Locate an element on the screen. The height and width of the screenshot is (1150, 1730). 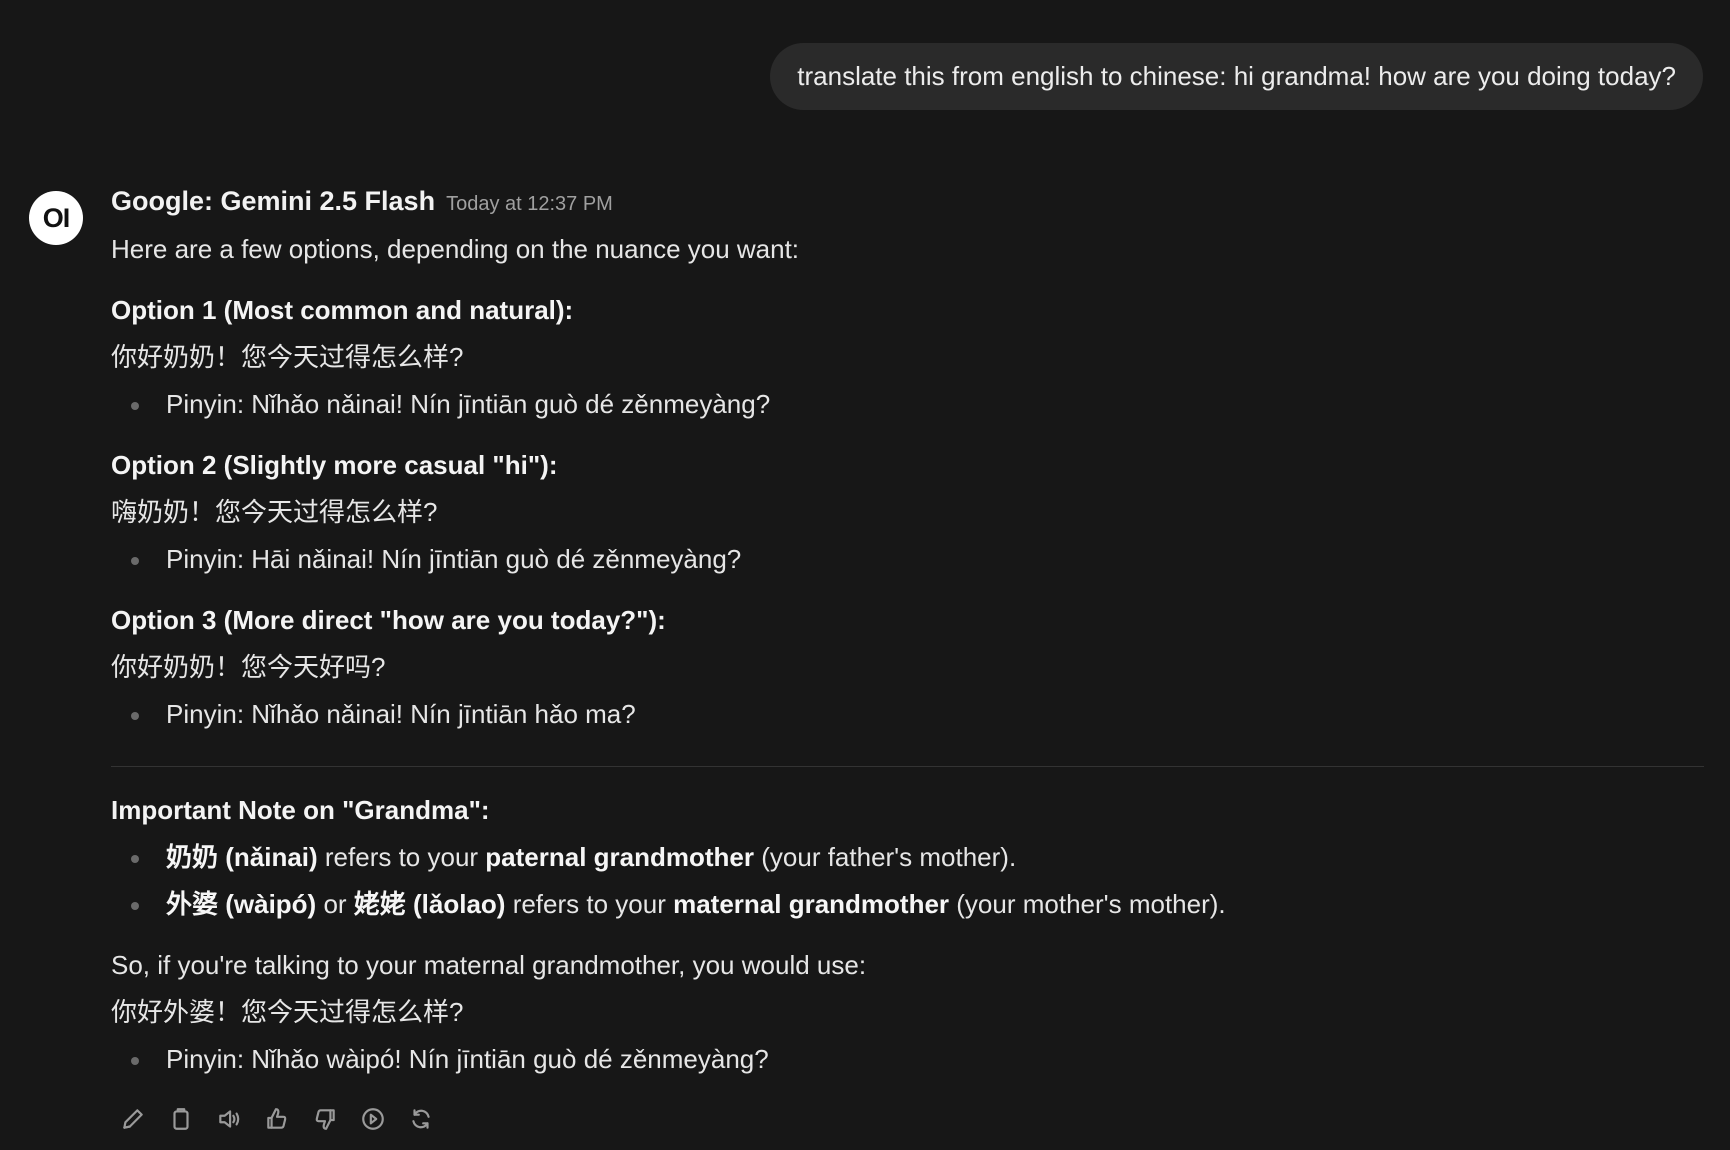
note-term: 奶奶 (nǎinai) is located at coordinates (242, 857).